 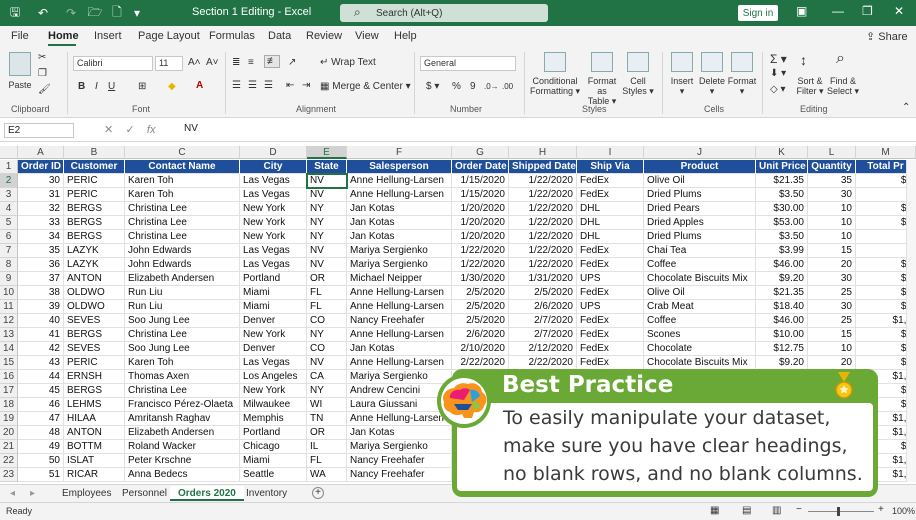 I want to click on increase-indent-icon: ⇥, so click(x=306, y=85).